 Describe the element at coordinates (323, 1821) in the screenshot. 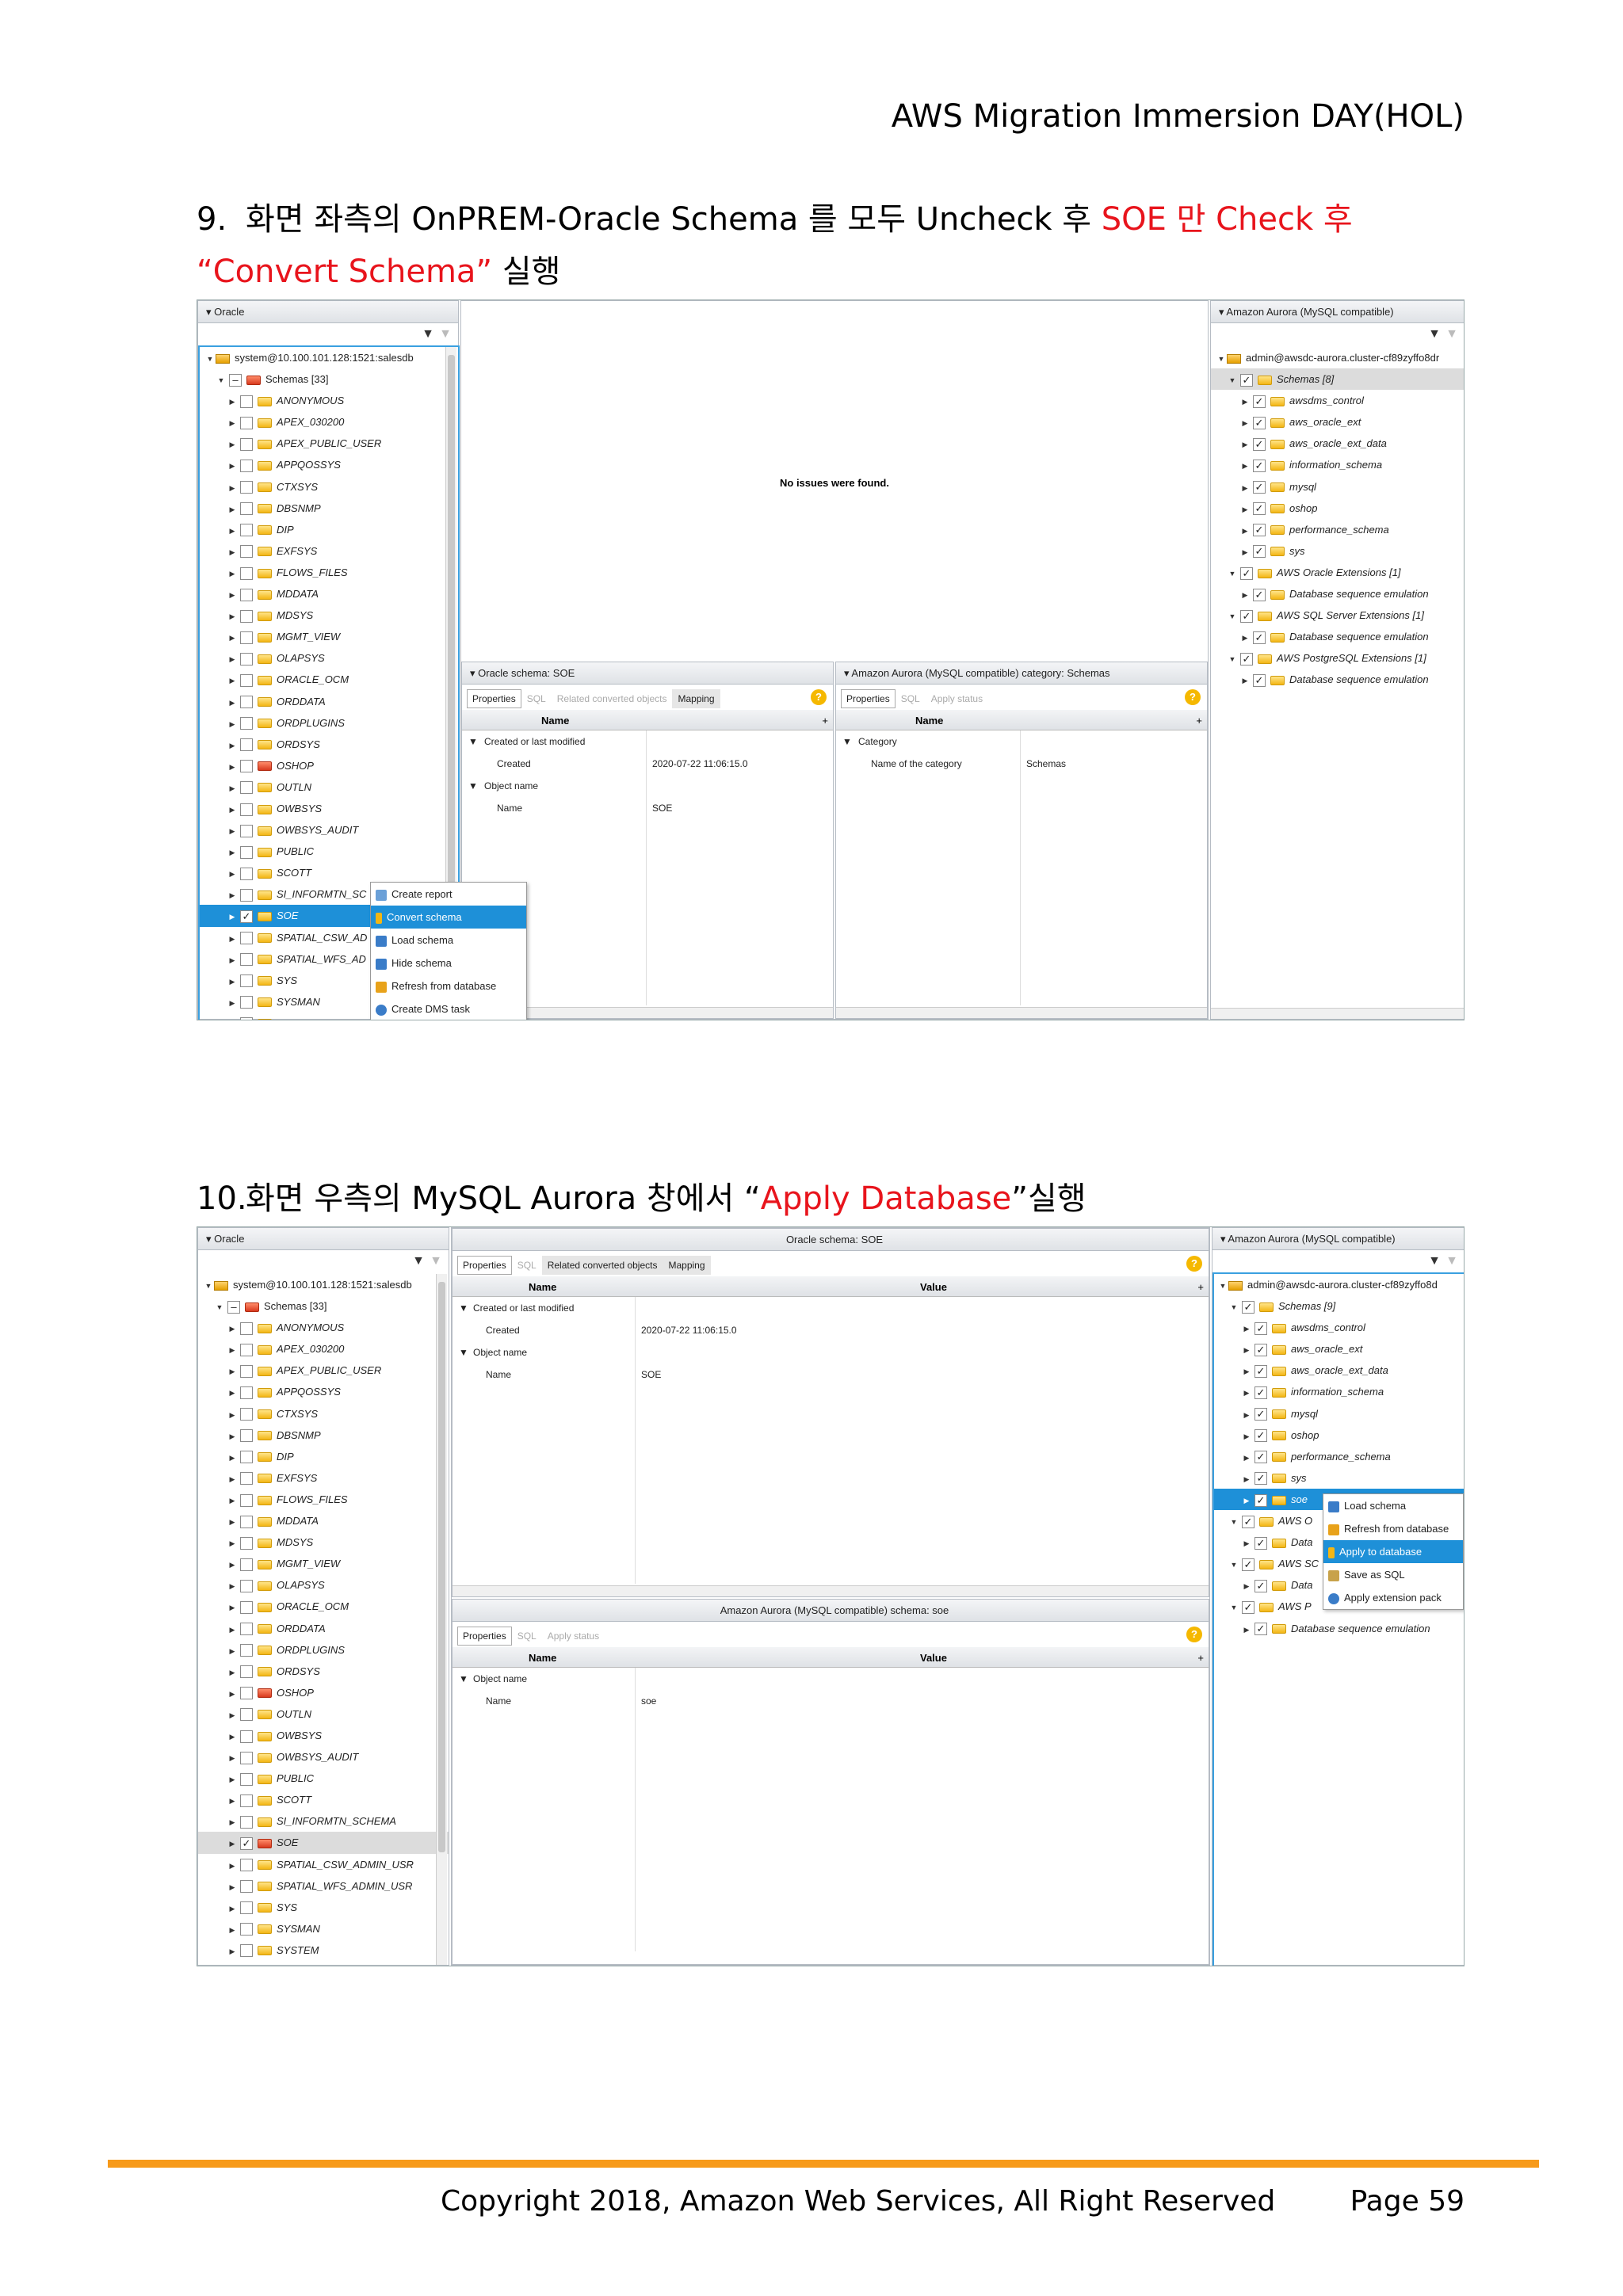

I see `schema-item: ▶ SI_INFORMTN_SCHEMA` at that location.